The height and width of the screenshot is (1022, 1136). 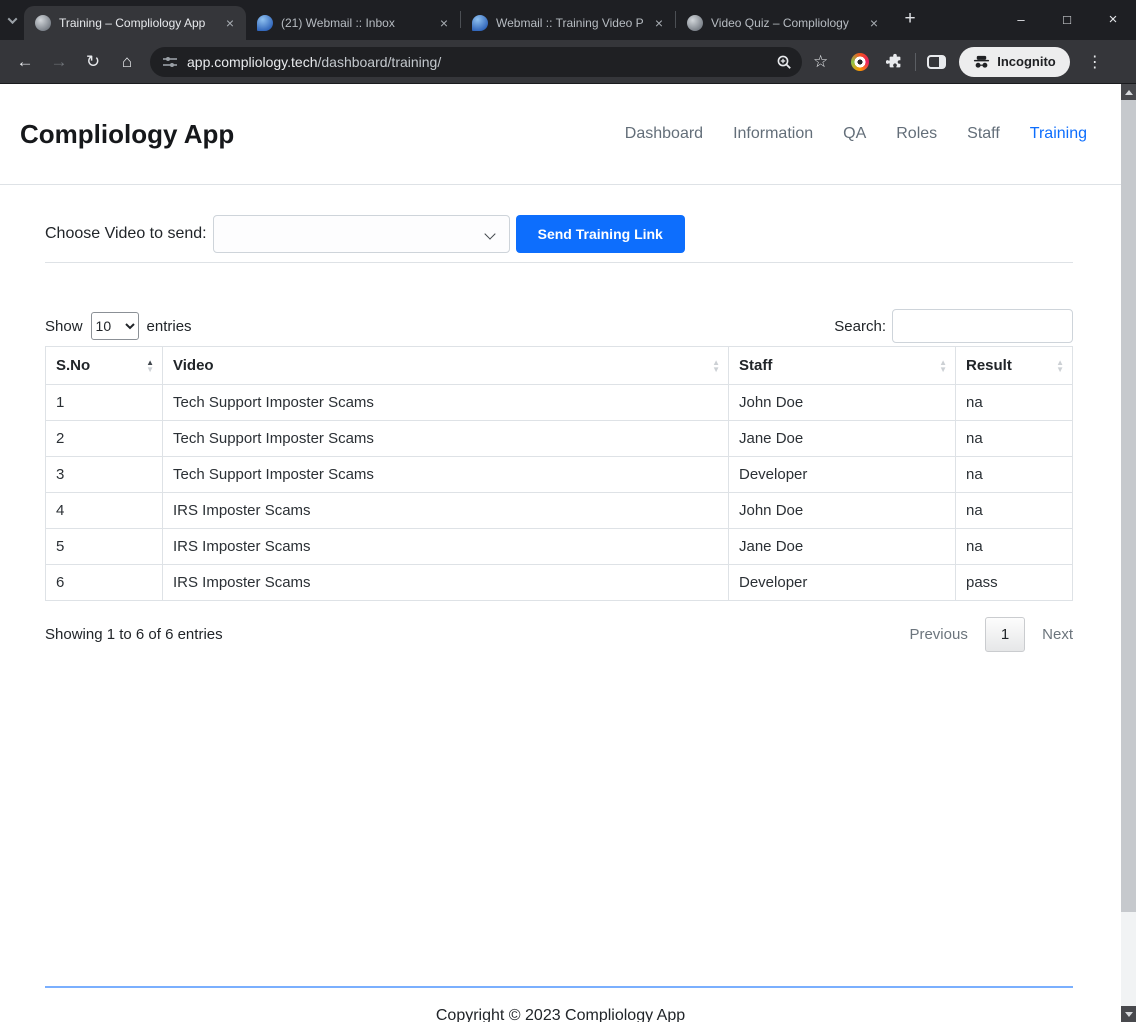 What do you see at coordinates (1095, 62) in the screenshot?
I see `browser-menu-icon: ⋮` at bounding box center [1095, 62].